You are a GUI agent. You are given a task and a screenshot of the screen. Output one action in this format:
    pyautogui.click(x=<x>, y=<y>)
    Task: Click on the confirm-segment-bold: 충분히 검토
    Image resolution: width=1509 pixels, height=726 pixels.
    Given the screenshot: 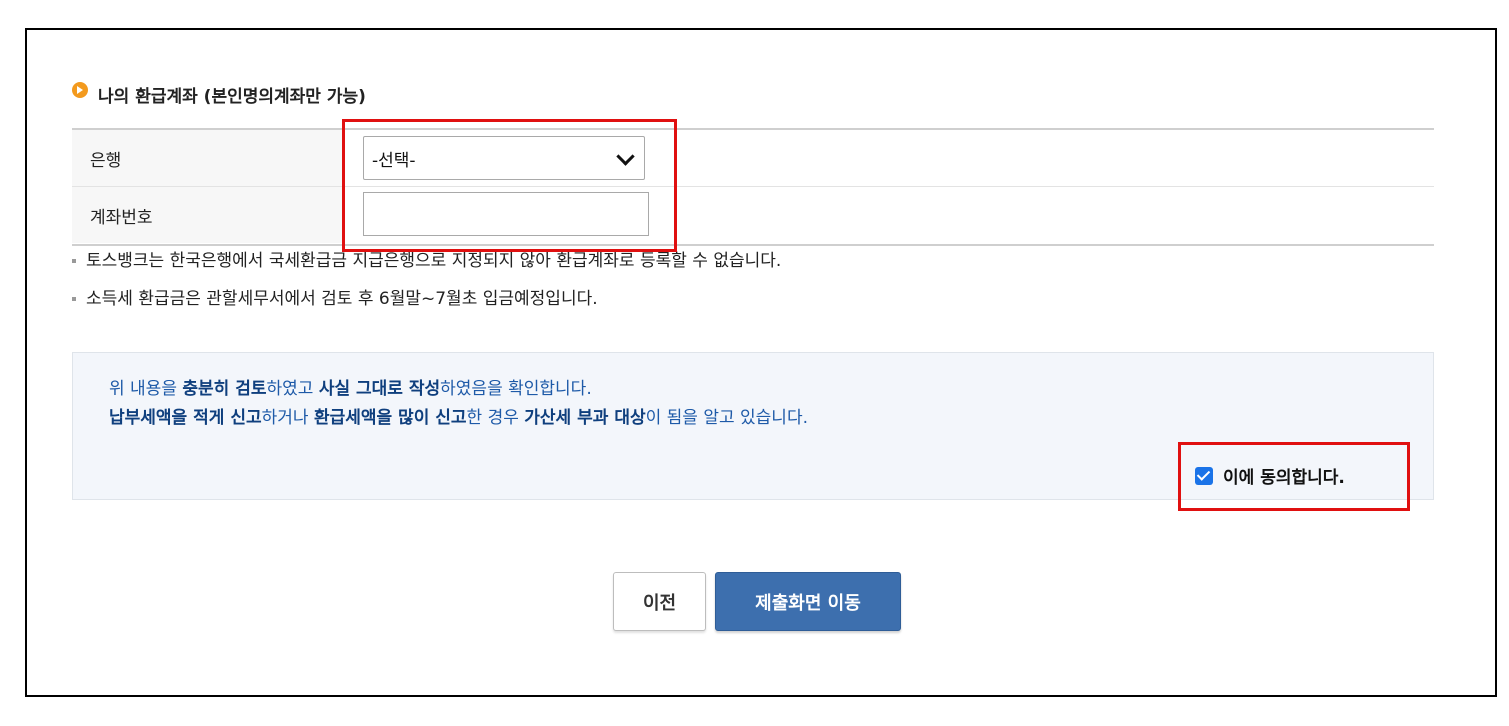 What is the action you would take?
    pyautogui.click(x=224, y=389)
    